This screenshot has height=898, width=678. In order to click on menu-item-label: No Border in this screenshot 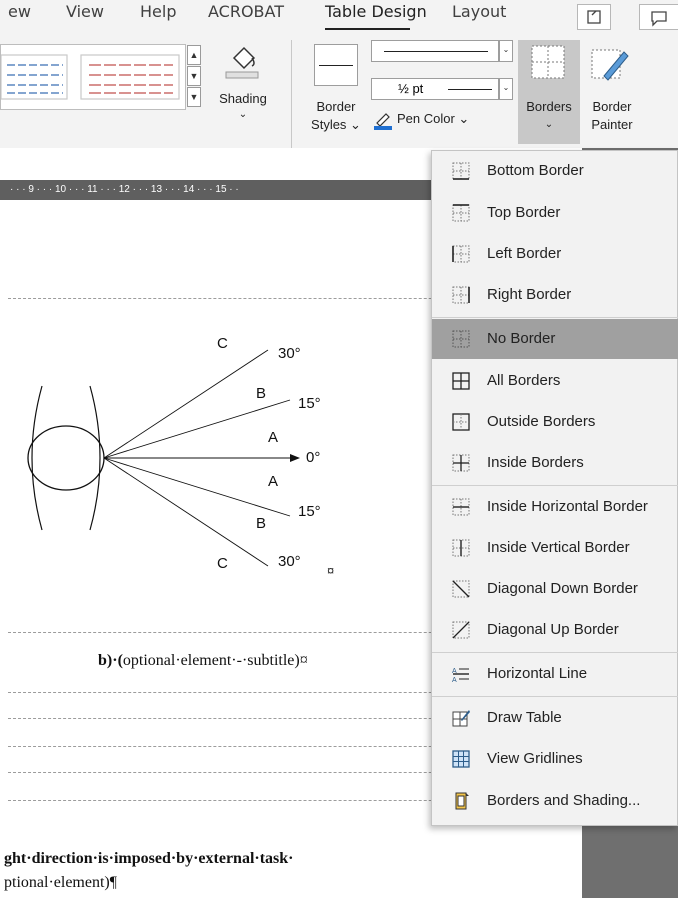, I will do `click(521, 338)`.